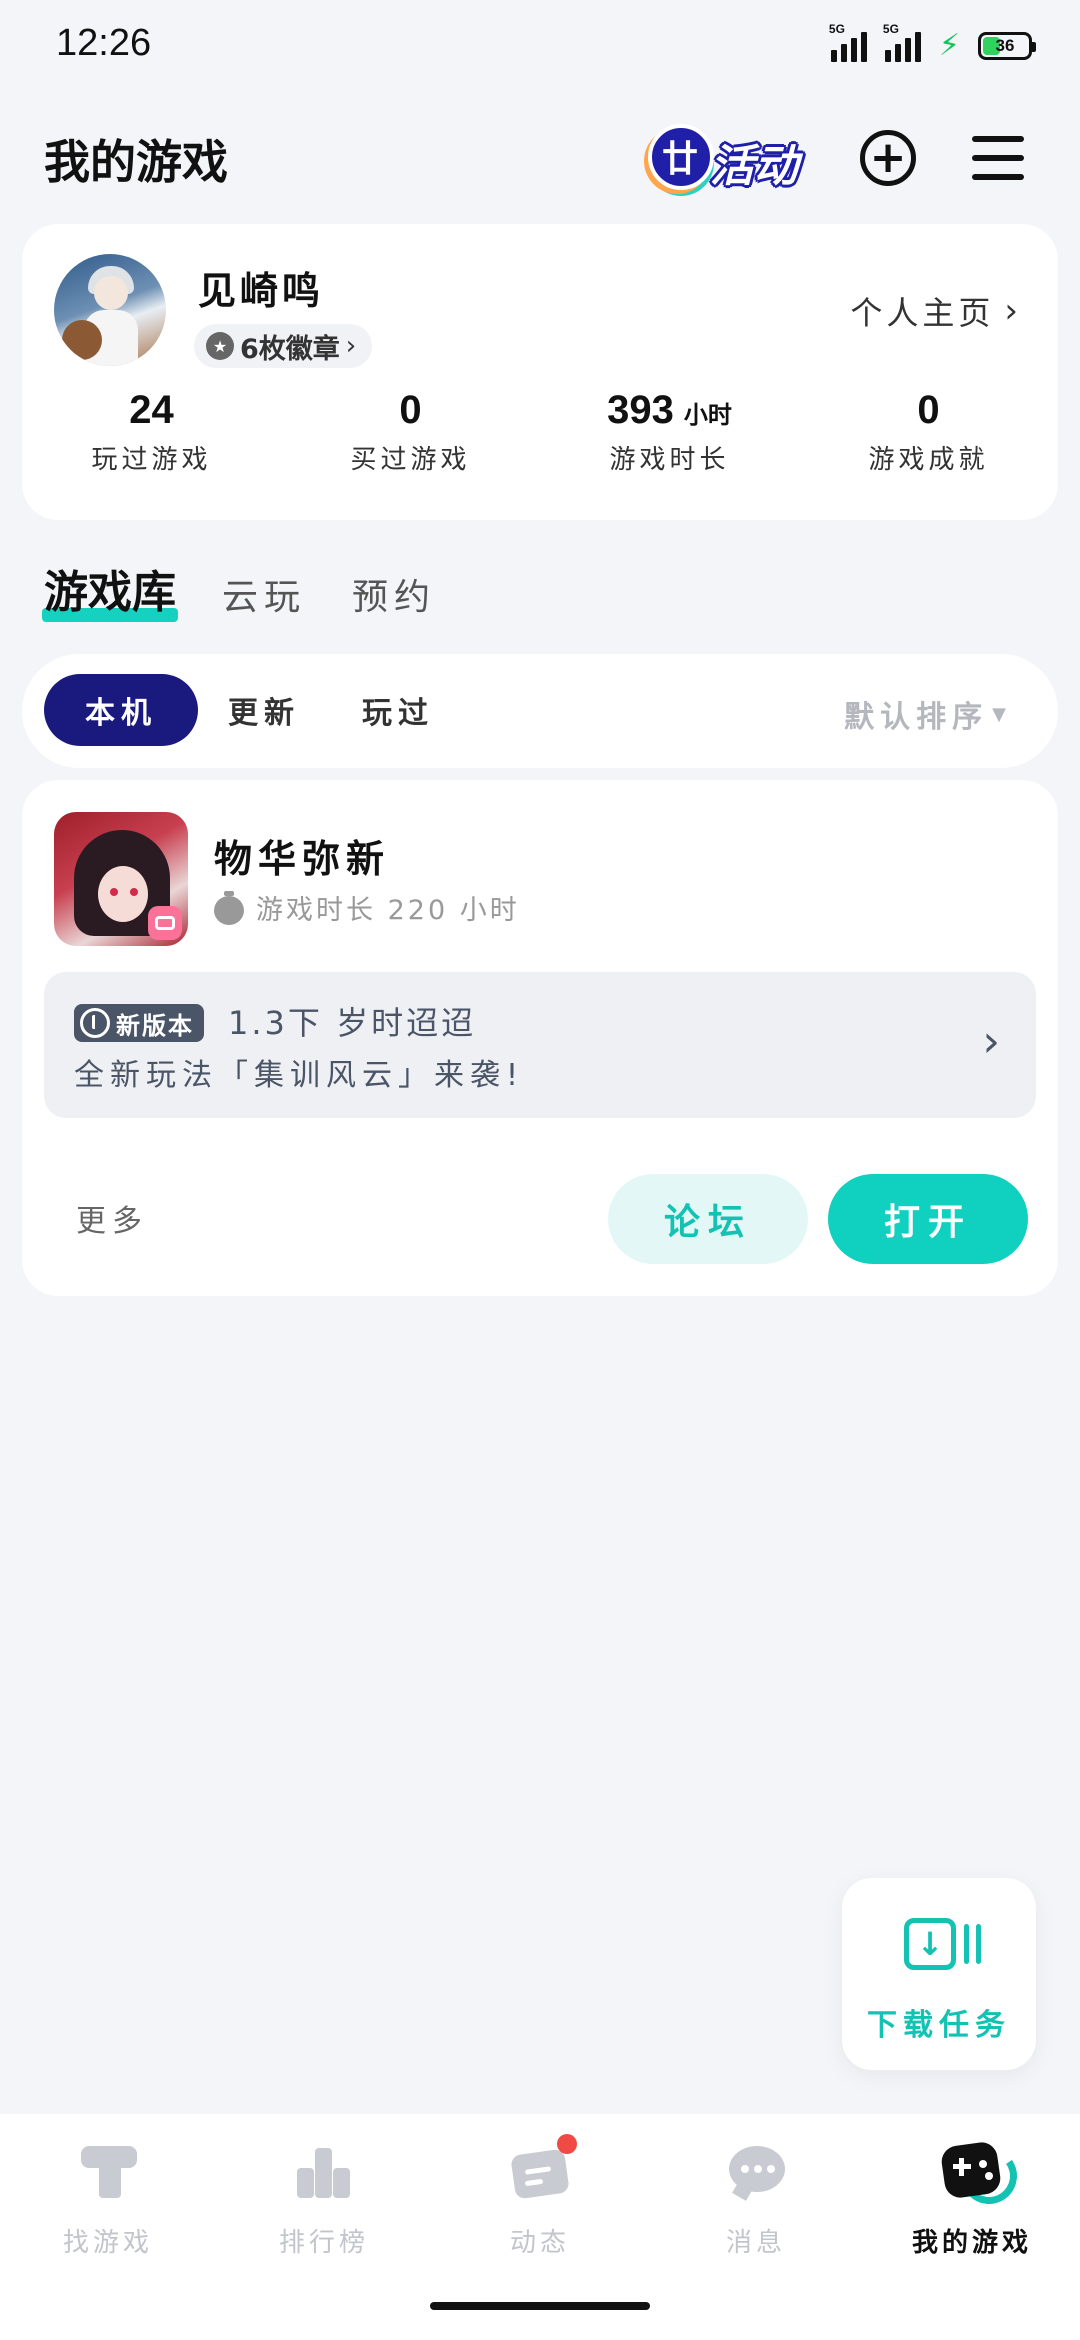 This screenshot has height=2340, width=1080. What do you see at coordinates (543, 2168) in the screenshot?
I see `feed-icon` at bounding box center [543, 2168].